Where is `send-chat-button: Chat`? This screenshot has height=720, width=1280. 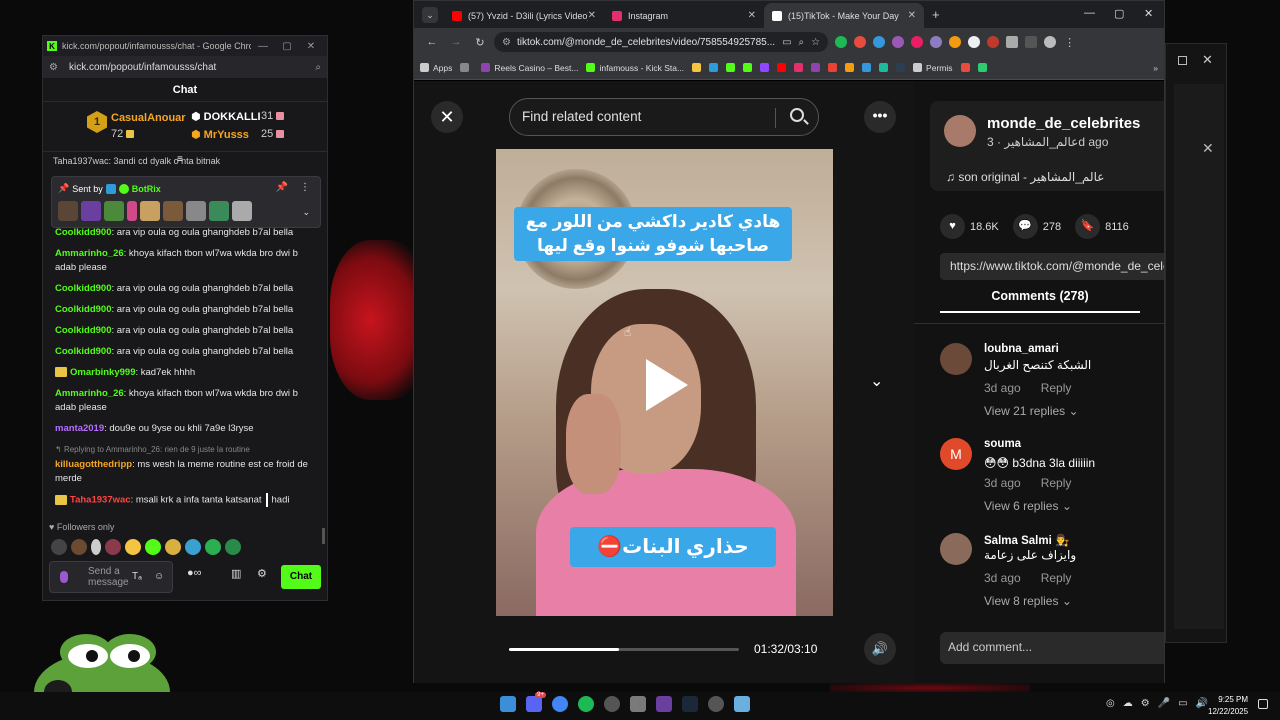
send-chat-button: Chat is located at coordinates (301, 577).